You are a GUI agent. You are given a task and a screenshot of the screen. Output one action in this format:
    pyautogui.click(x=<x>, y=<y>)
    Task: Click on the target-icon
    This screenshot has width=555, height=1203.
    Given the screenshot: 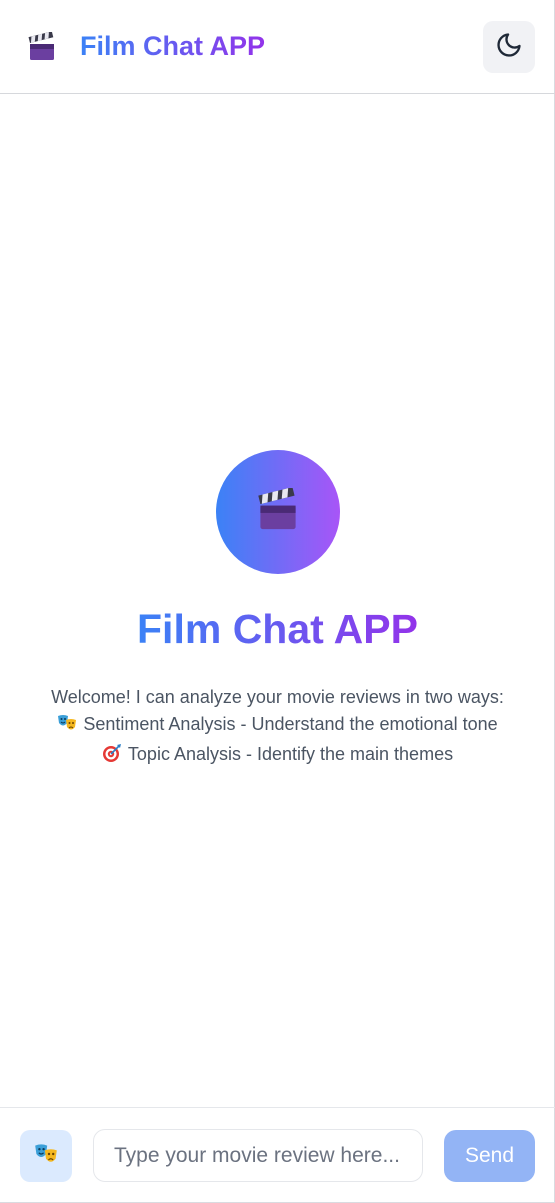 What is the action you would take?
    pyautogui.click(x=112, y=757)
    